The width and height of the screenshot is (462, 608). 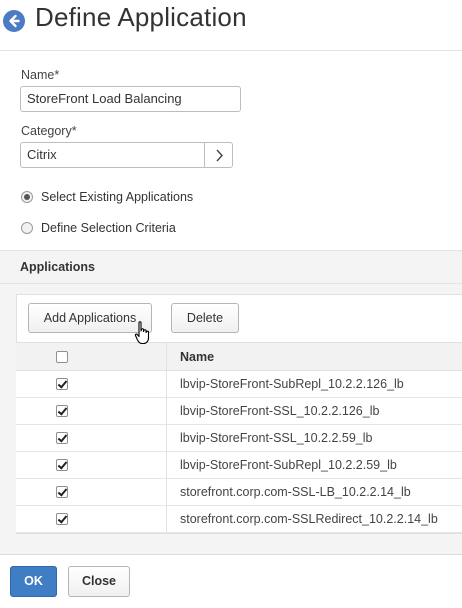 What do you see at coordinates (130, 99) in the screenshot?
I see `name-input: StoreFront Load Balancing` at bounding box center [130, 99].